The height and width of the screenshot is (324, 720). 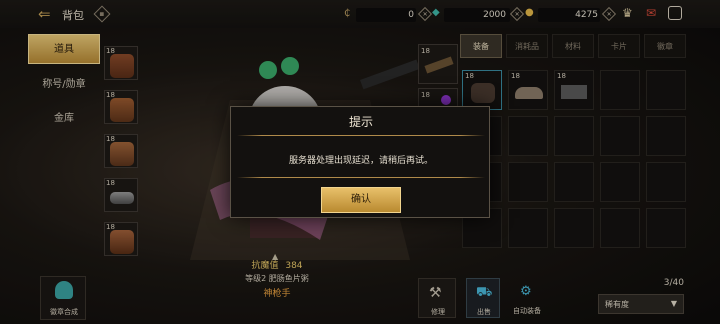 What do you see at coordinates (361, 177) in the screenshot?
I see `dialog-divider-bottom` at bounding box center [361, 177].